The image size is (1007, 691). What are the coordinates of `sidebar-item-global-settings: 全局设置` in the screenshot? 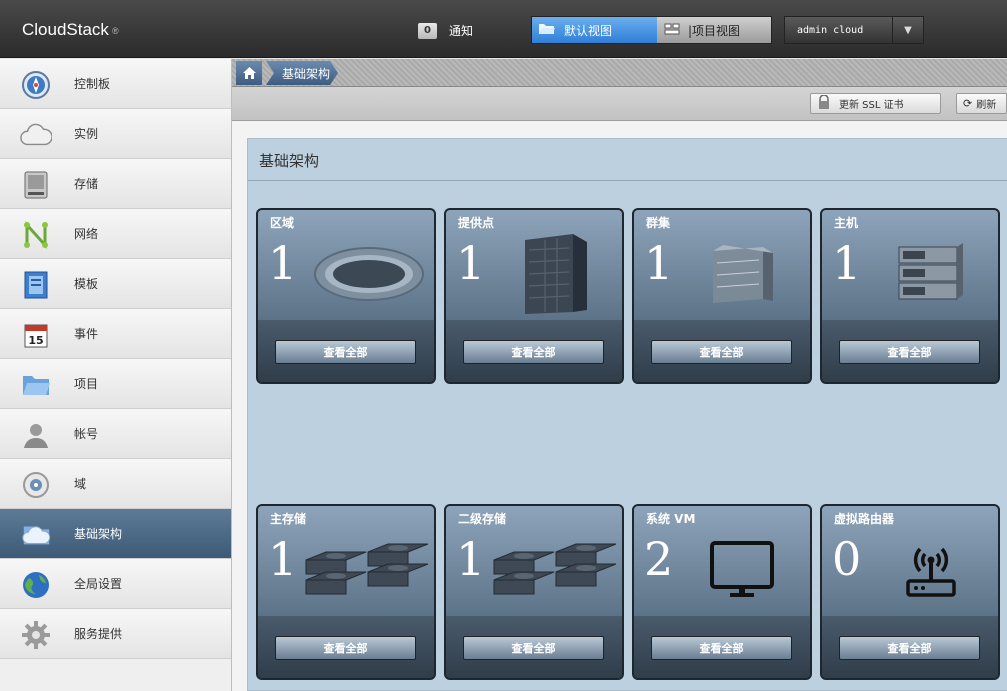 It's located at (115, 584).